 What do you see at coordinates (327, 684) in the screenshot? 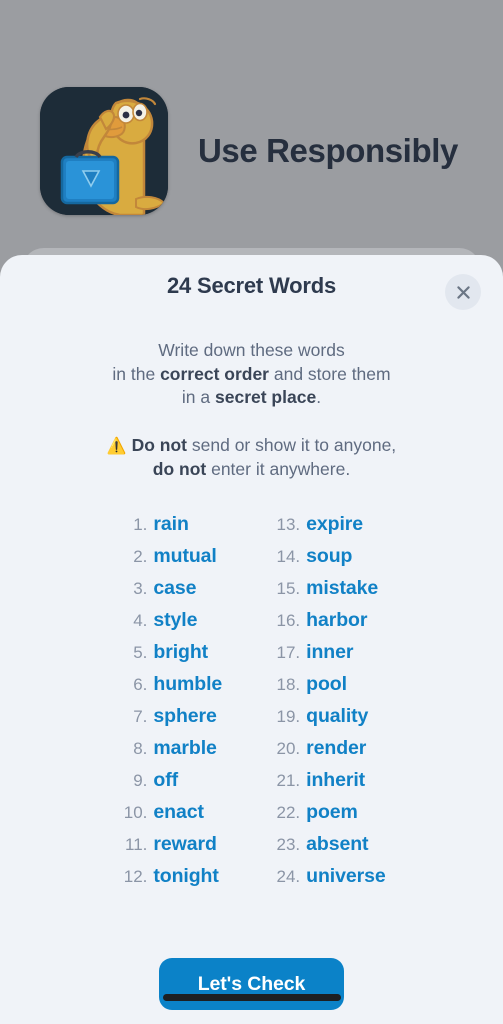
I see `word-item: 18. pool` at bounding box center [327, 684].